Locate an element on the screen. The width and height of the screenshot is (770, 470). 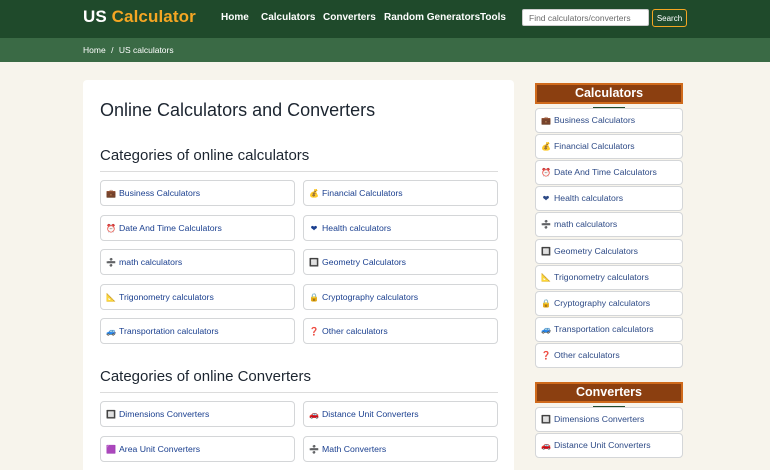
sidebar-converter-item-label: Distance Unit Converters is located at coordinates (602, 445).